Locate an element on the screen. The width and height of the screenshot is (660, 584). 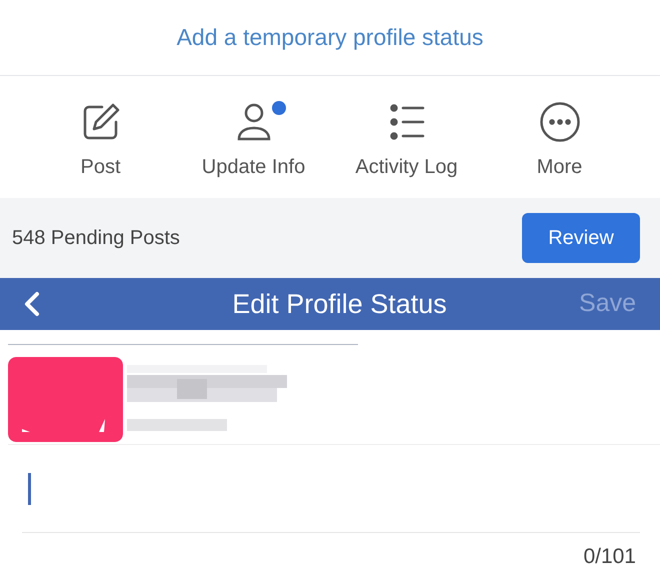
action-button: Update Info is located at coordinates (253, 141).